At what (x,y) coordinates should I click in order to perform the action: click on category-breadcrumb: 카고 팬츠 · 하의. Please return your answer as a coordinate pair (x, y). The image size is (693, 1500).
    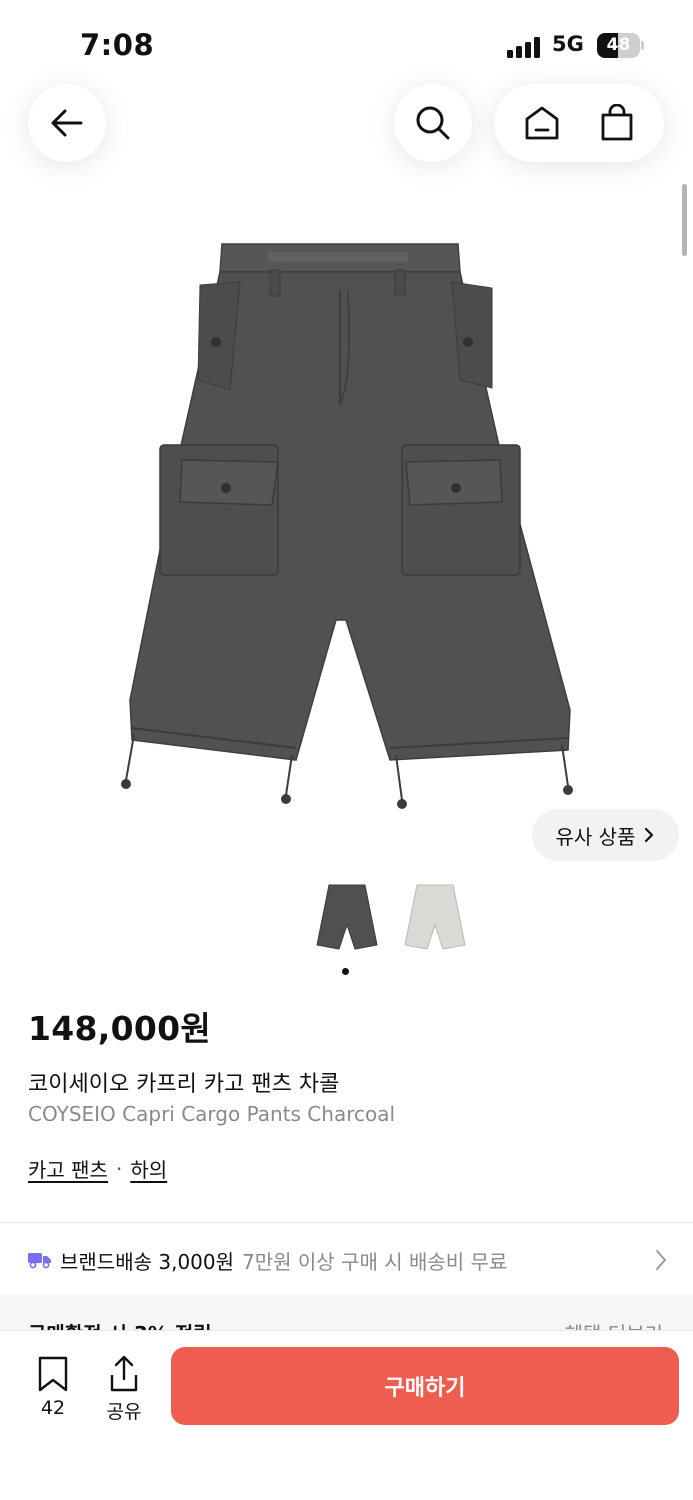
    Looking at the image, I should click on (97, 1168).